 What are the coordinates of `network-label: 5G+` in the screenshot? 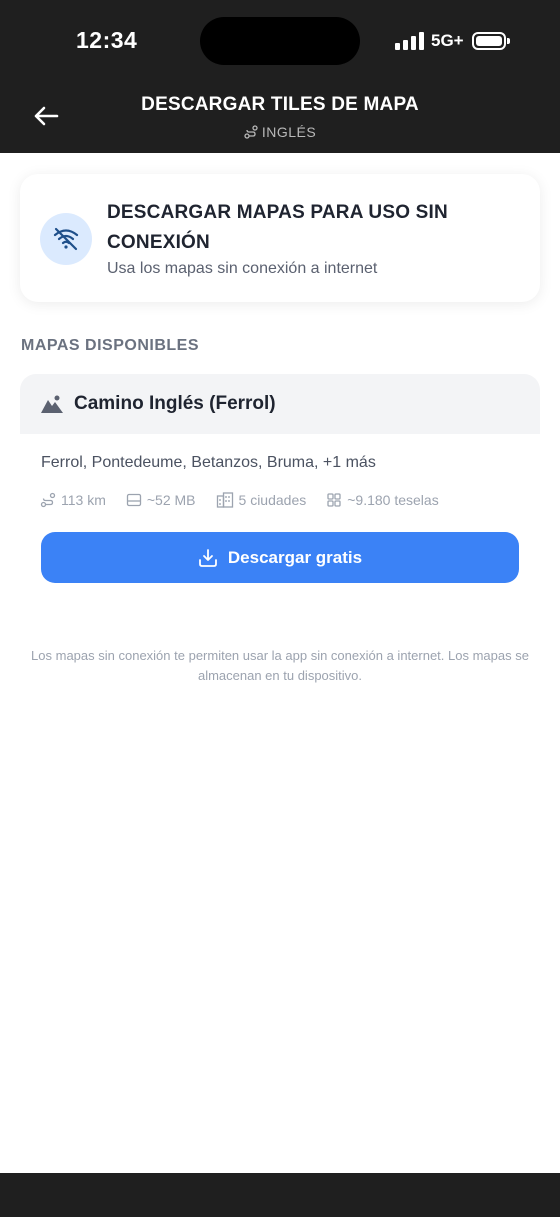 It's located at (447, 40).